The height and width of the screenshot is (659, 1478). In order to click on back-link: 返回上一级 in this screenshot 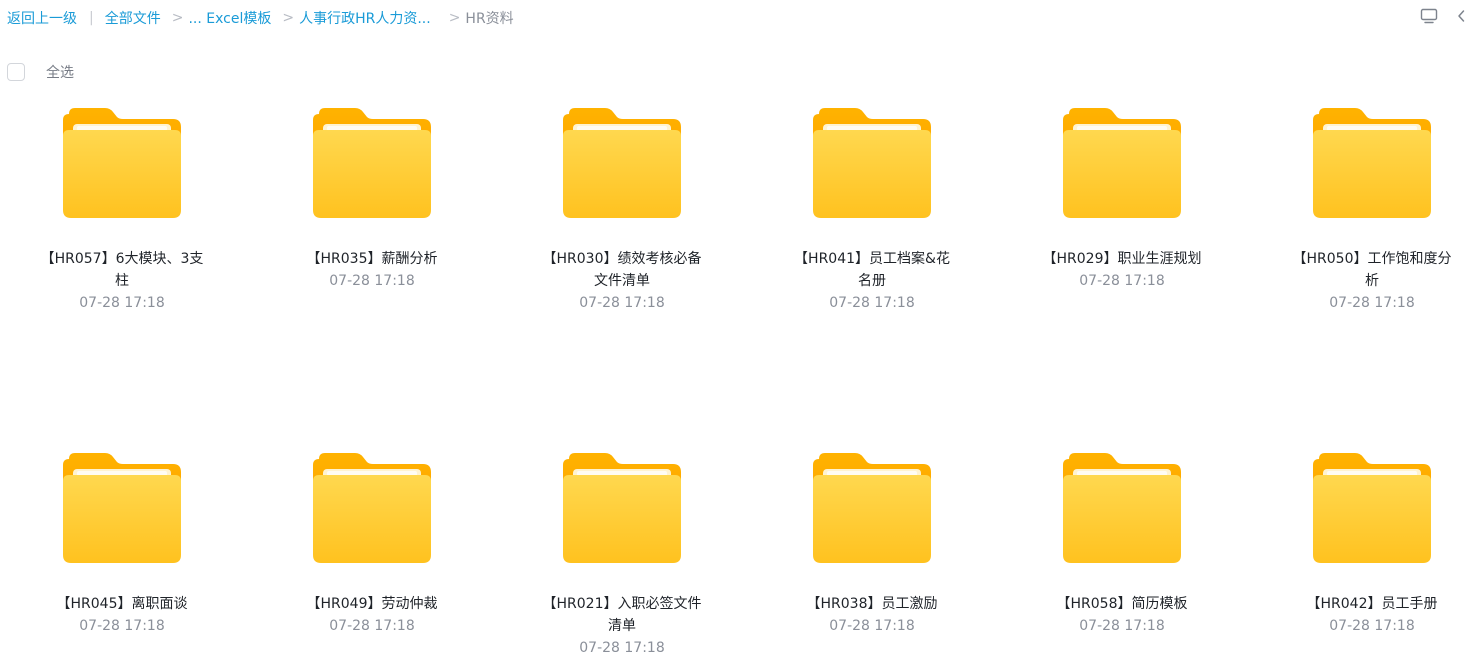, I will do `click(42, 18)`.